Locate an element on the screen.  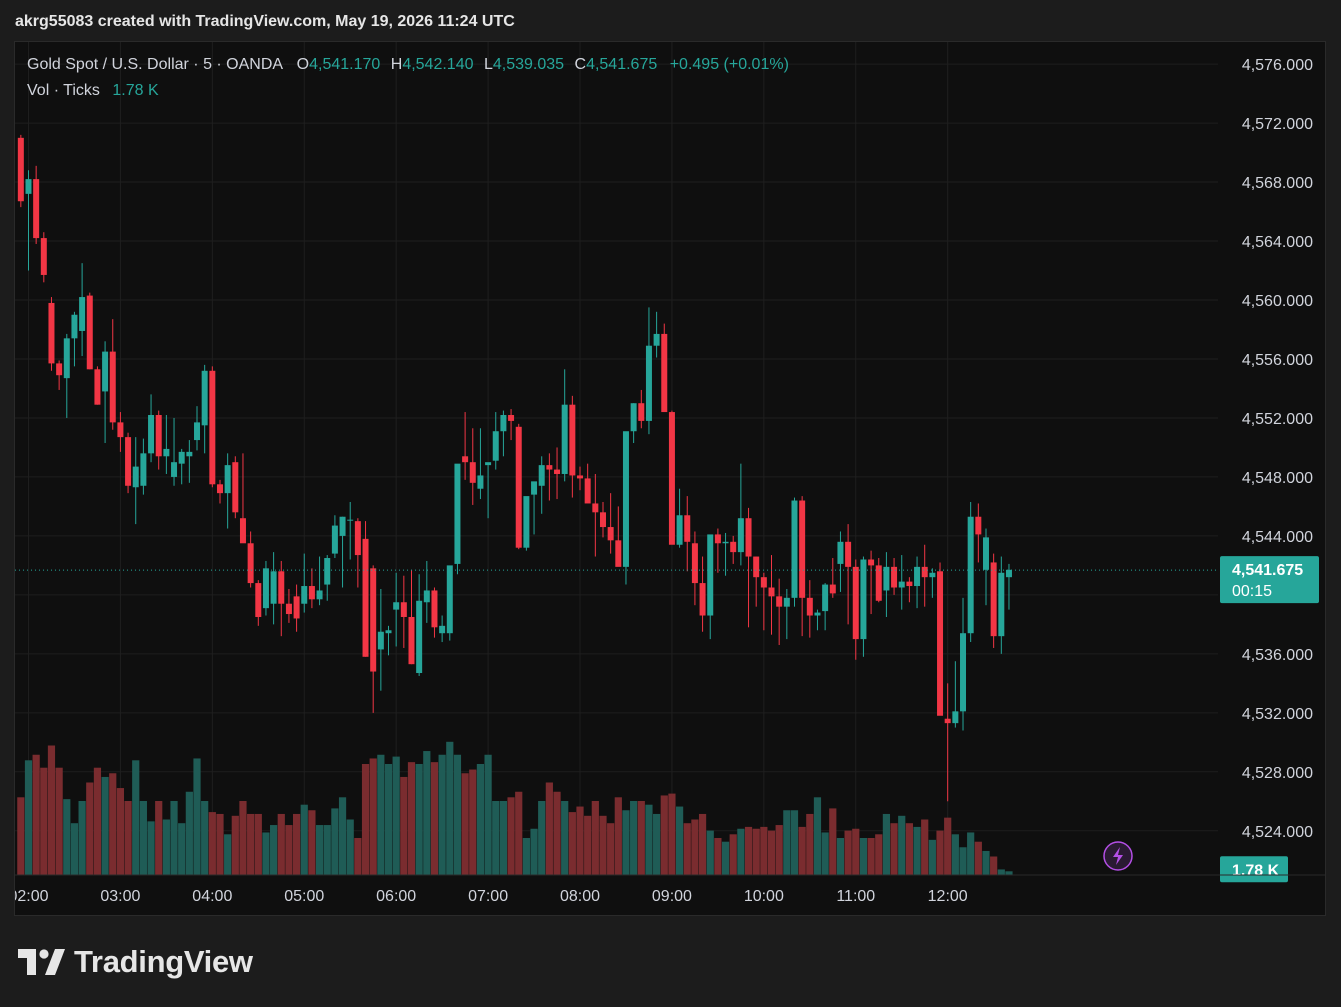
open-label: O is located at coordinates (303, 64).